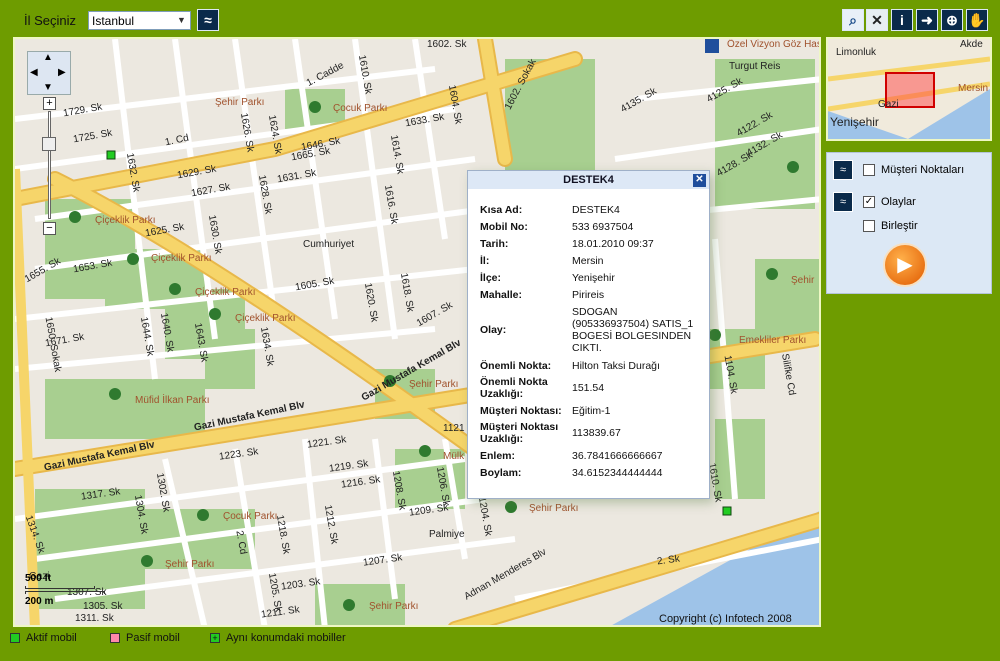 This screenshot has width=1000, height=661. Describe the element at coordinates (181, 20) in the screenshot. I see `chevron-down-icon: ▼` at that location.